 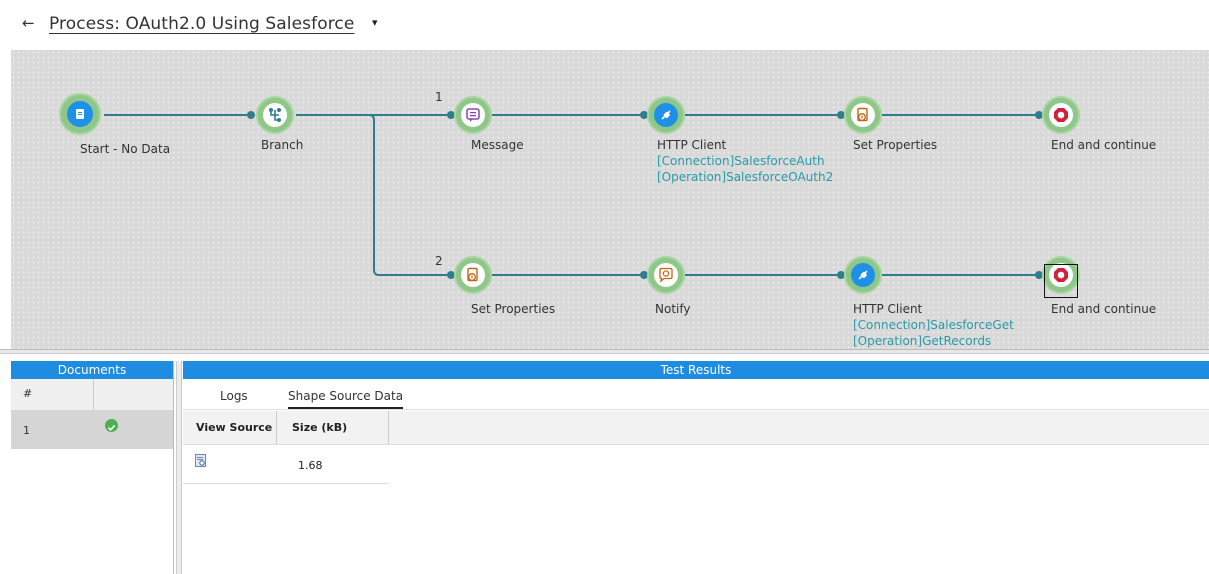 What do you see at coordinates (375, 22) in the screenshot?
I see `chevron-down-icon: ▾` at bounding box center [375, 22].